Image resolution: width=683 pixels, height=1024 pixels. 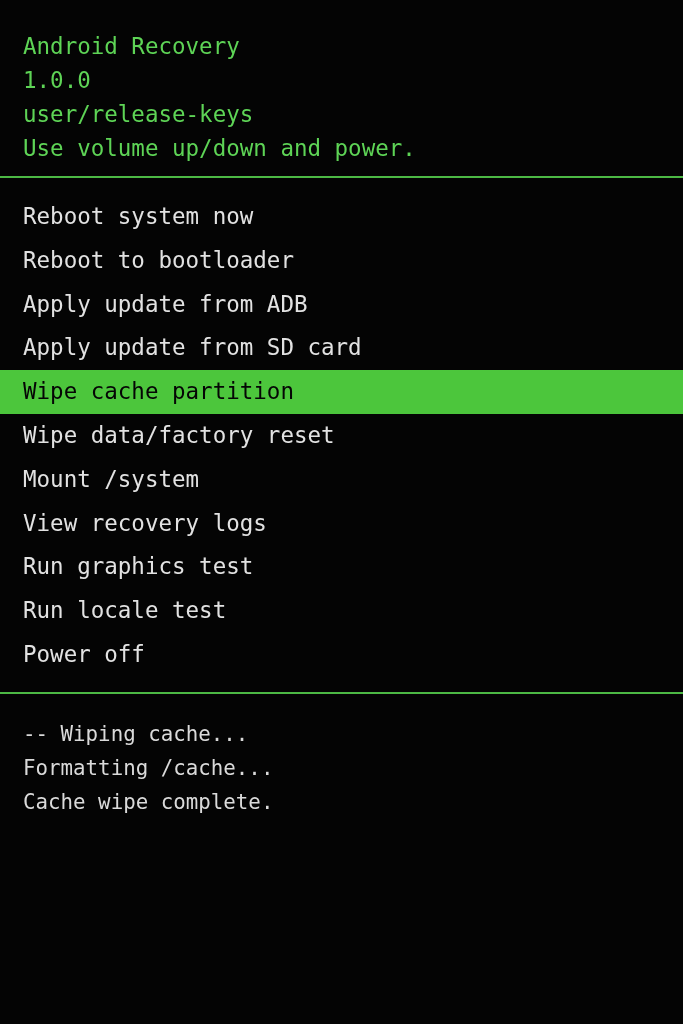 What do you see at coordinates (57, 80) in the screenshot?
I see `header-text: 1.0.0` at bounding box center [57, 80].